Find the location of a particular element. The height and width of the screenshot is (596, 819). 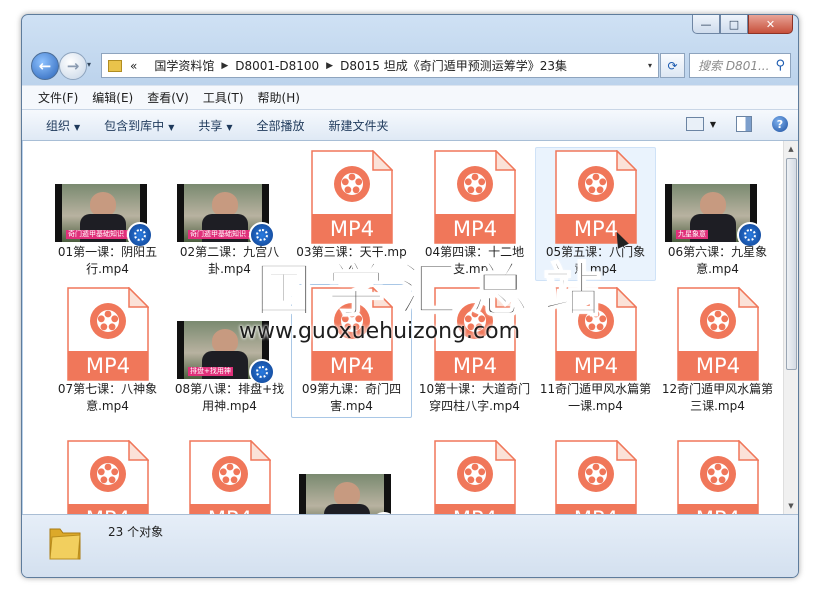

scrollbar-thumb is located at coordinates (791, 264).